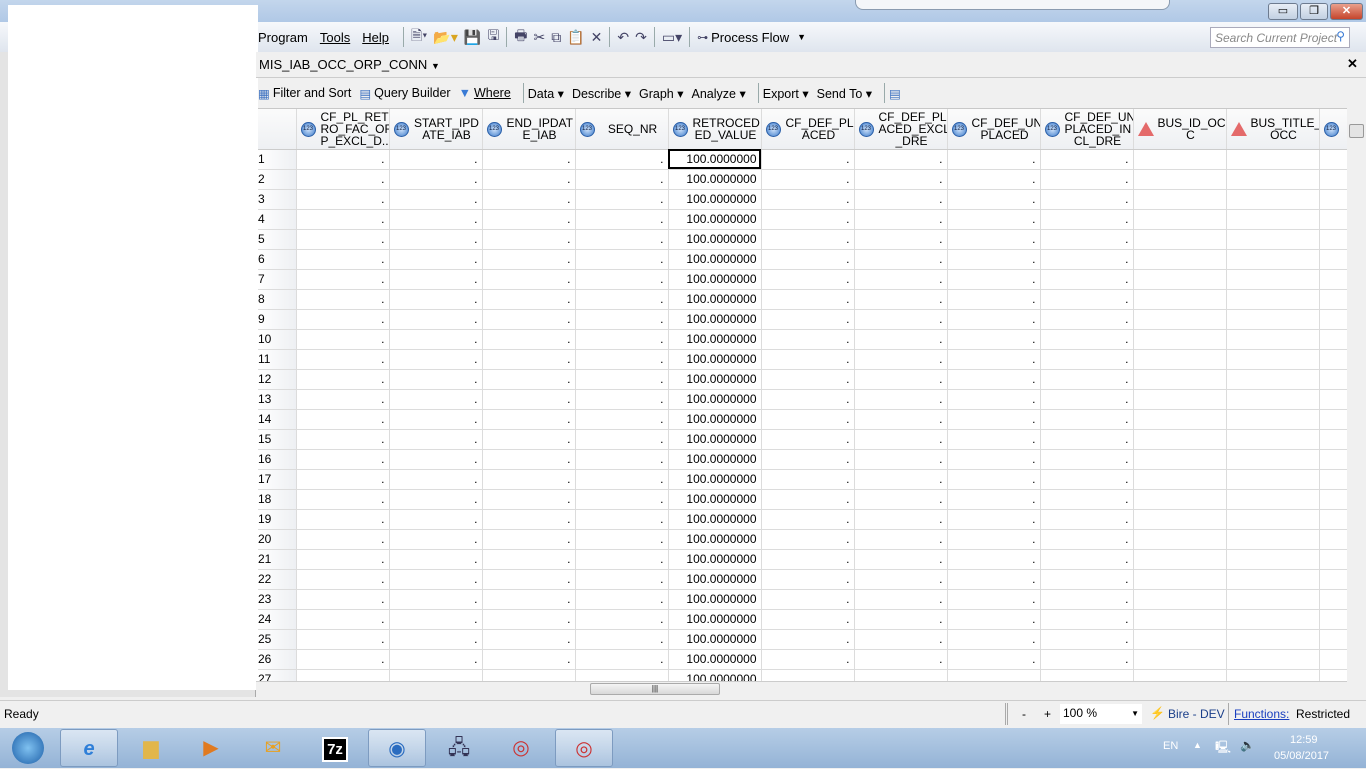 This screenshot has height=769, width=1366. Describe the element at coordinates (539, 37) in the screenshot. I see `cut-icon: ✂` at that location.